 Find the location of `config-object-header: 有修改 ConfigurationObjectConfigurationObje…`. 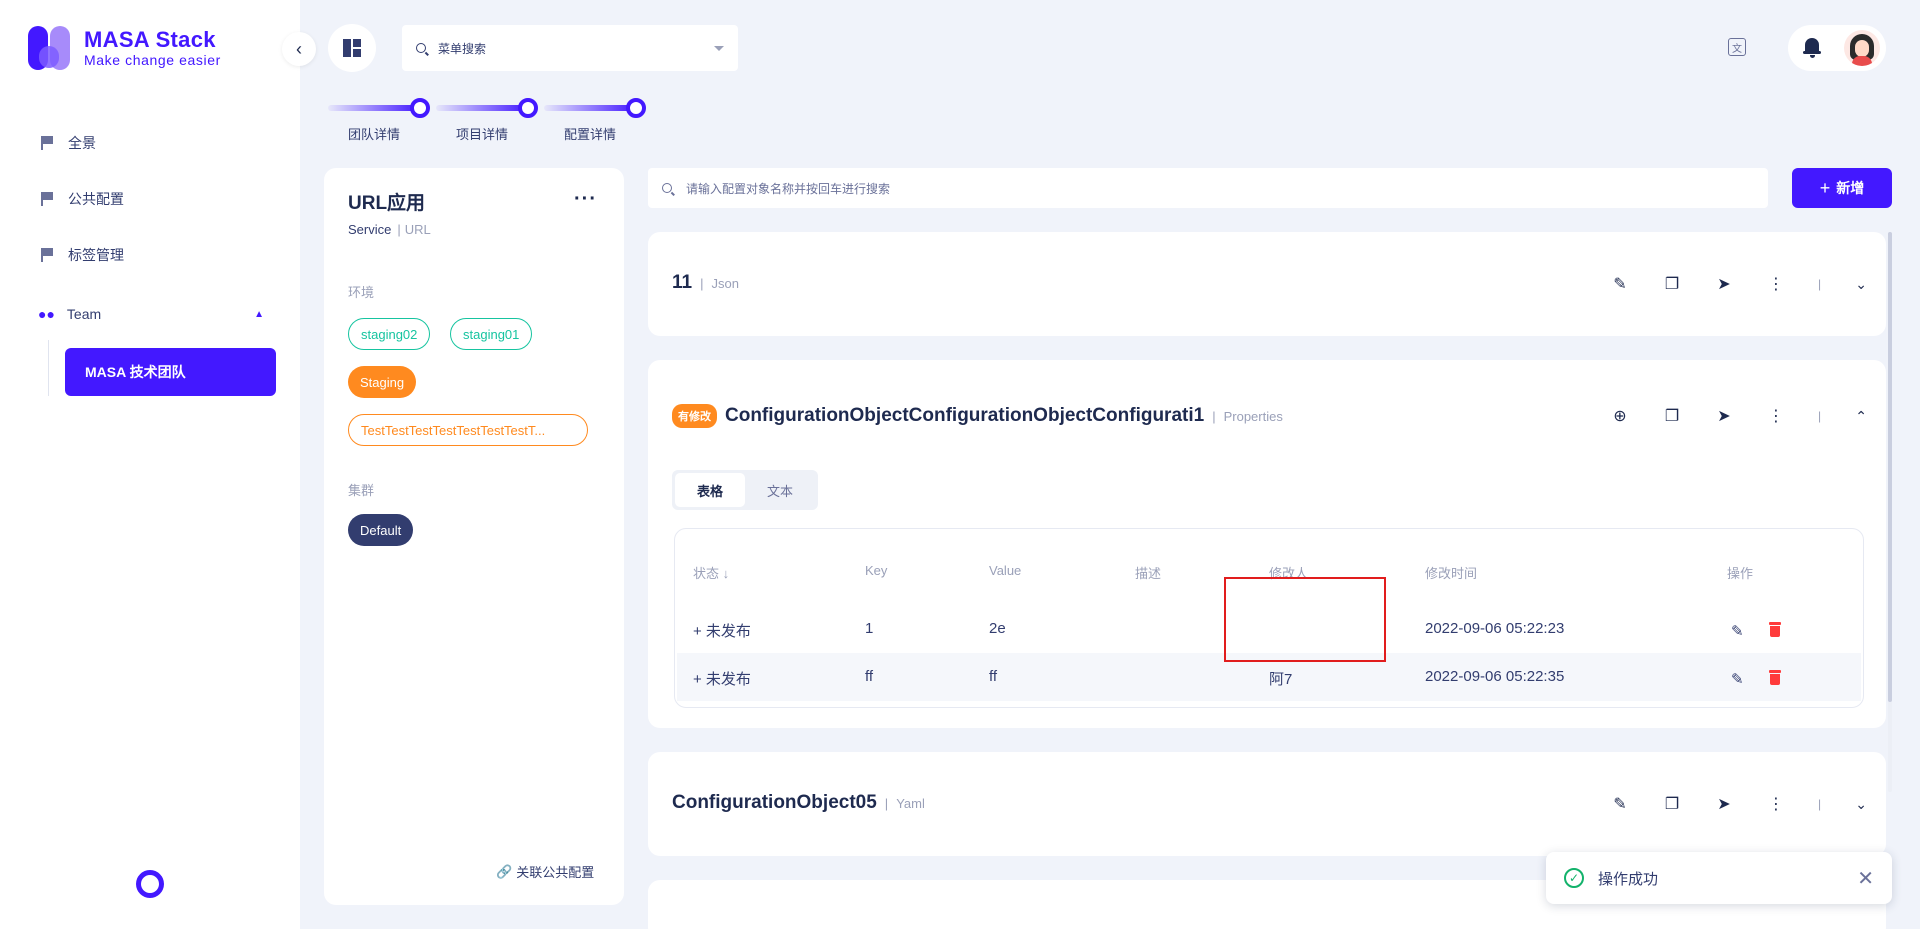

config-object-header: 有修改 ConfigurationObjectConfigurationObje… is located at coordinates (977, 416).